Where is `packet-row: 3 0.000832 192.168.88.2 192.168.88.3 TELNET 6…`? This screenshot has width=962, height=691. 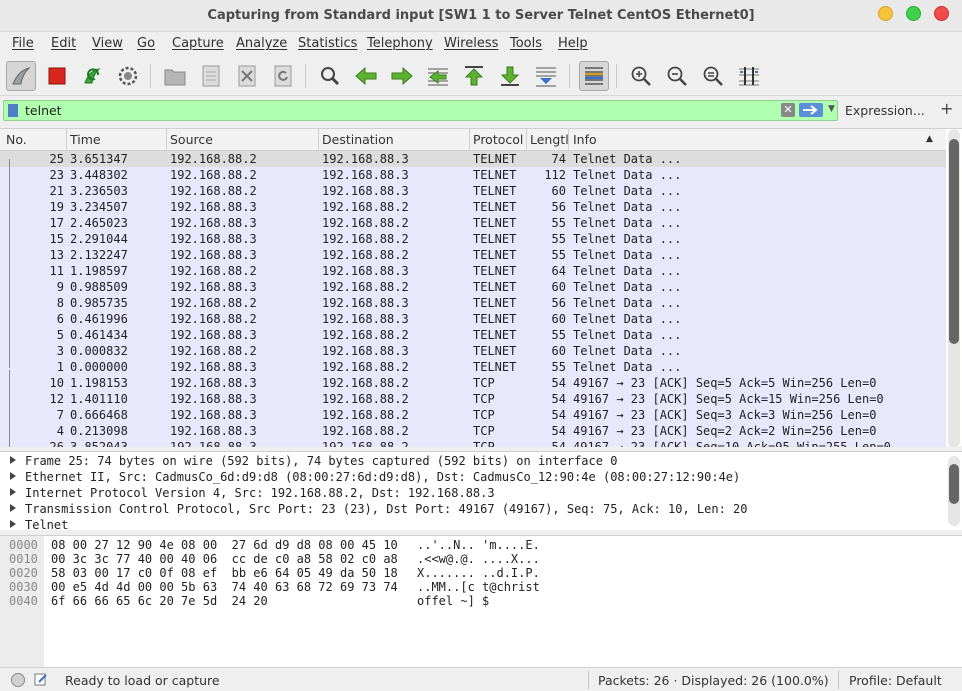
packet-row: 3 0.000832 192.168.88.2 192.168.88.3 TELNET 6… is located at coordinates (473, 351).